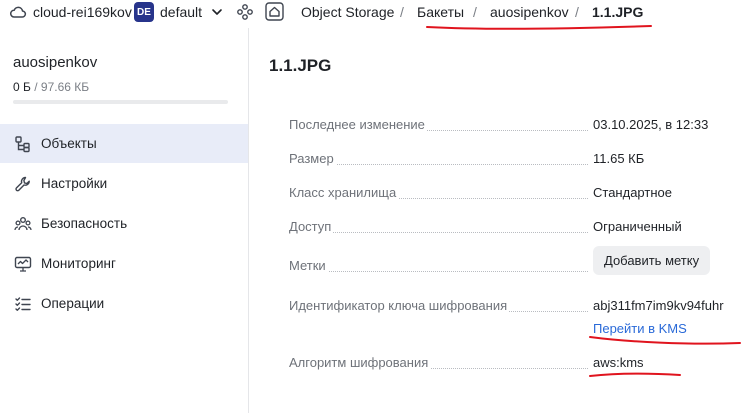  I want to click on prop-storage-class: Класс хранилища Стандартное, so click(511, 195).